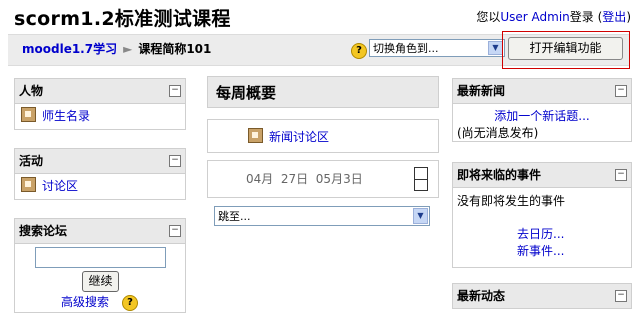 This screenshot has width=637, height=313. What do you see at coordinates (304, 179) in the screenshot?
I see `week-dates: 04月 27日 05月3日` at bounding box center [304, 179].